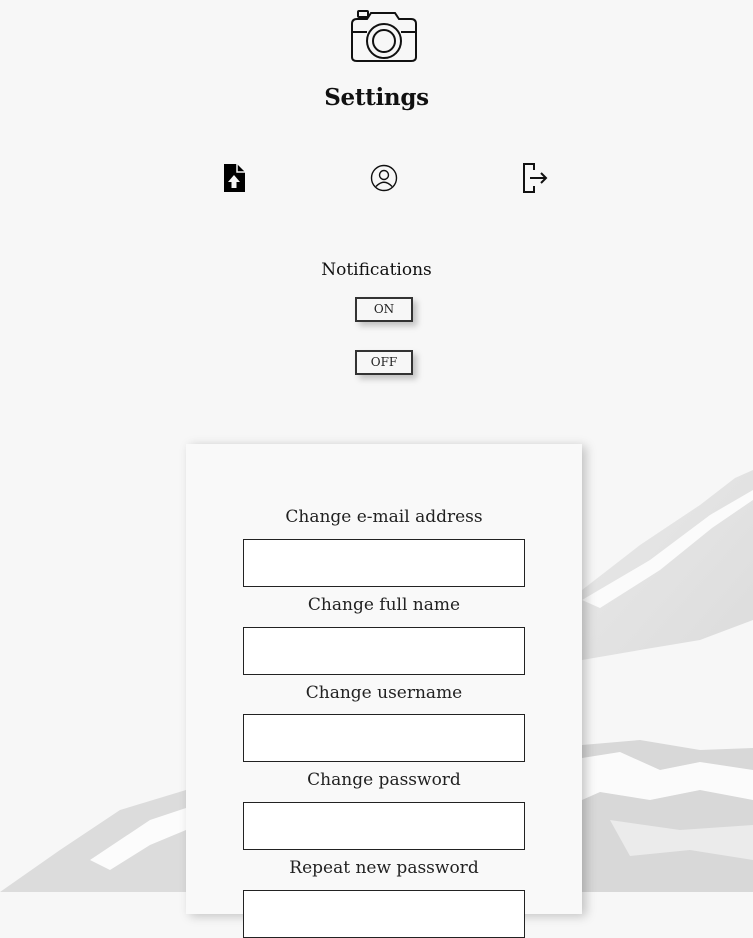 This screenshot has width=753, height=938. I want to click on file-upload-icon, so click(234, 178).